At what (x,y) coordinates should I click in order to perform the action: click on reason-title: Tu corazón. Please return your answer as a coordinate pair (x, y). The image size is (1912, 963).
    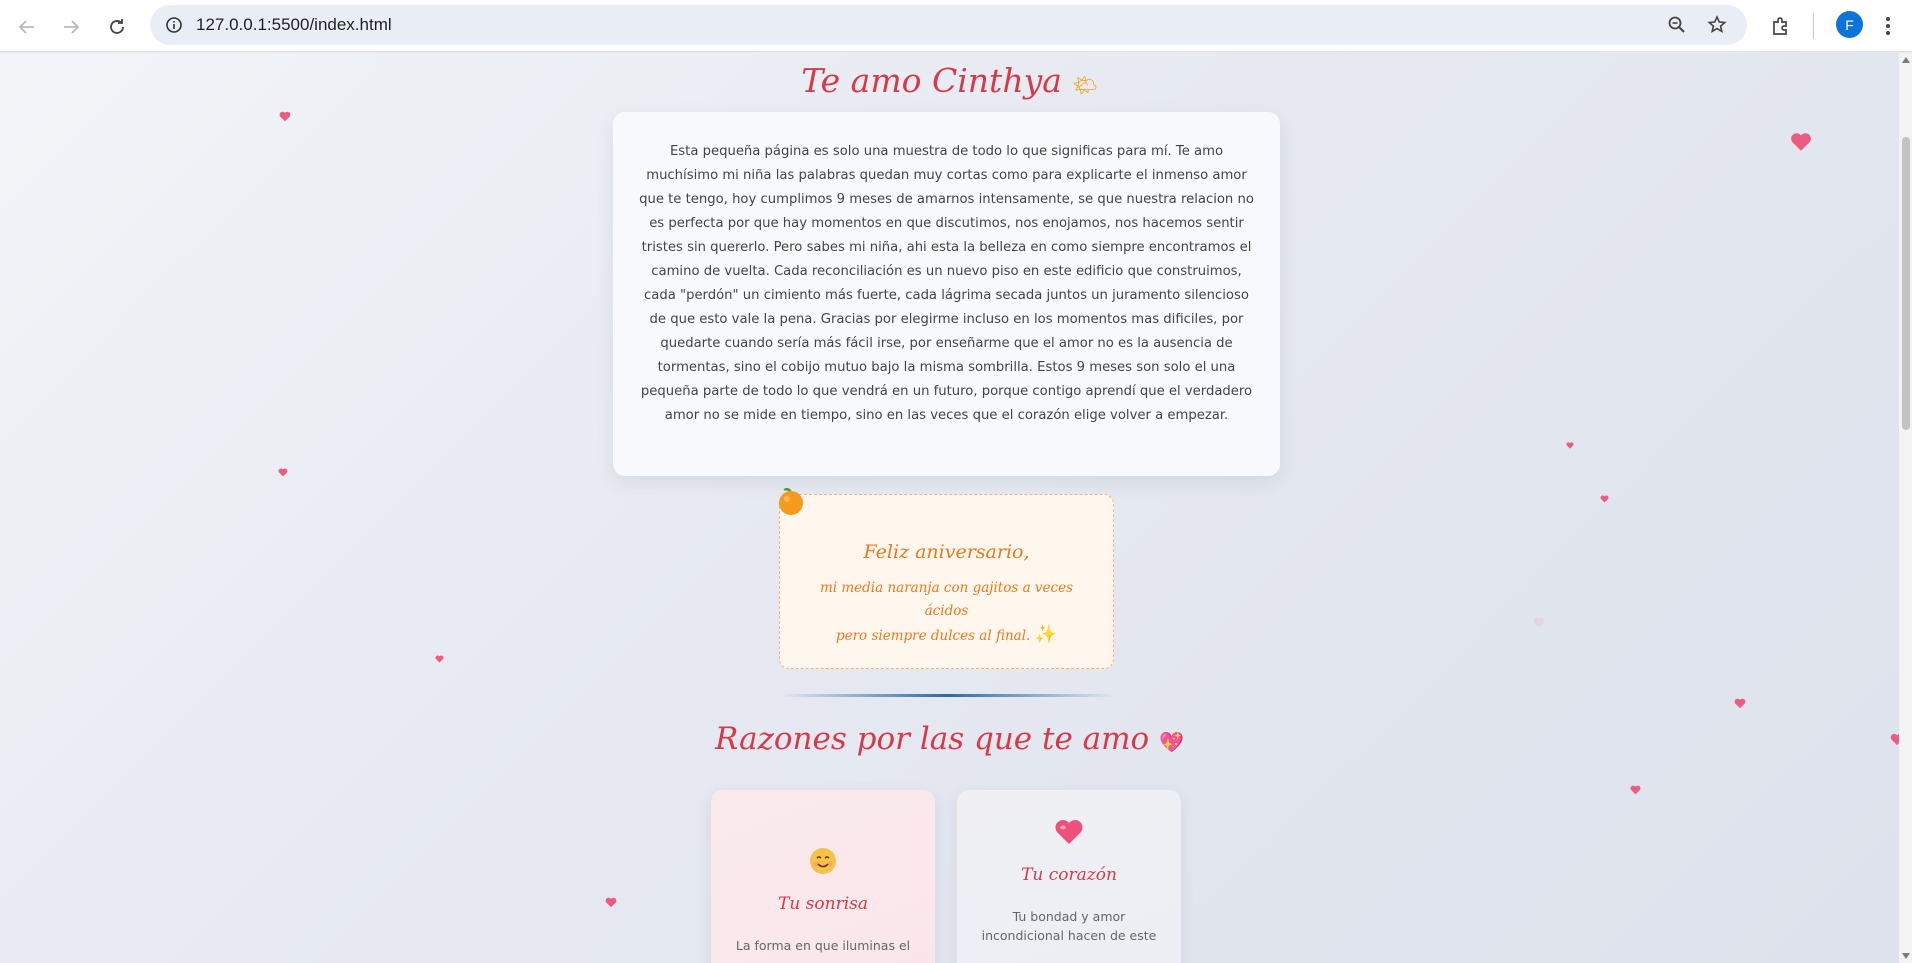
    Looking at the image, I should click on (1069, 875).